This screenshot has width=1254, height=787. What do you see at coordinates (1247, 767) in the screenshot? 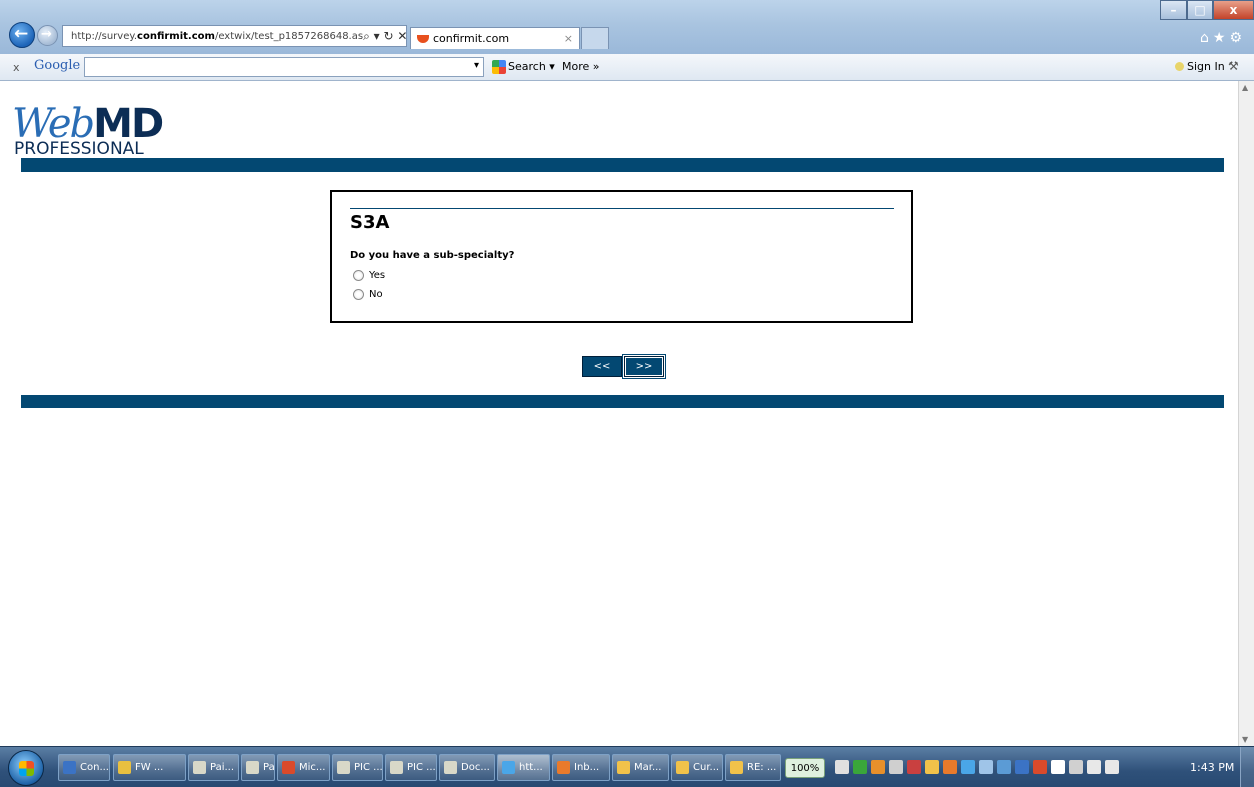
I see `show-desktop-button` at bounding box center [1247, 767].